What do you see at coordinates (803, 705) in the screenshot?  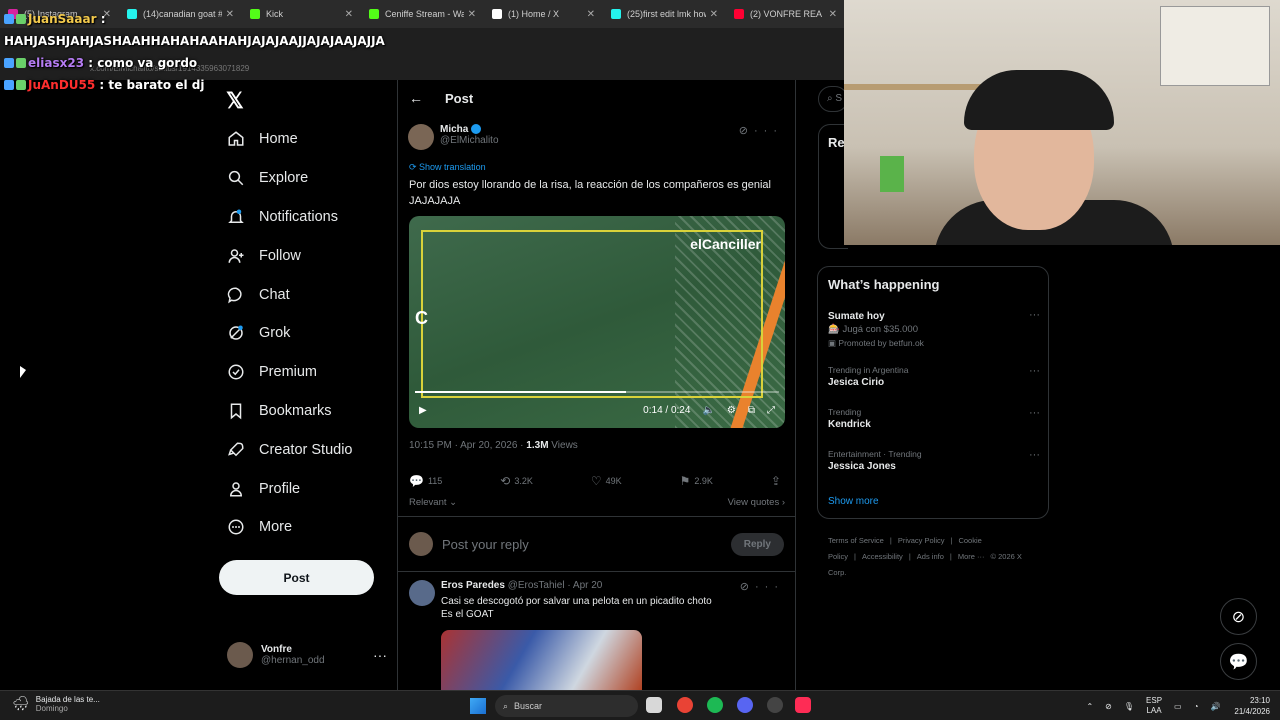 I see `tiktok-icon` at bounding box center [803, 705].